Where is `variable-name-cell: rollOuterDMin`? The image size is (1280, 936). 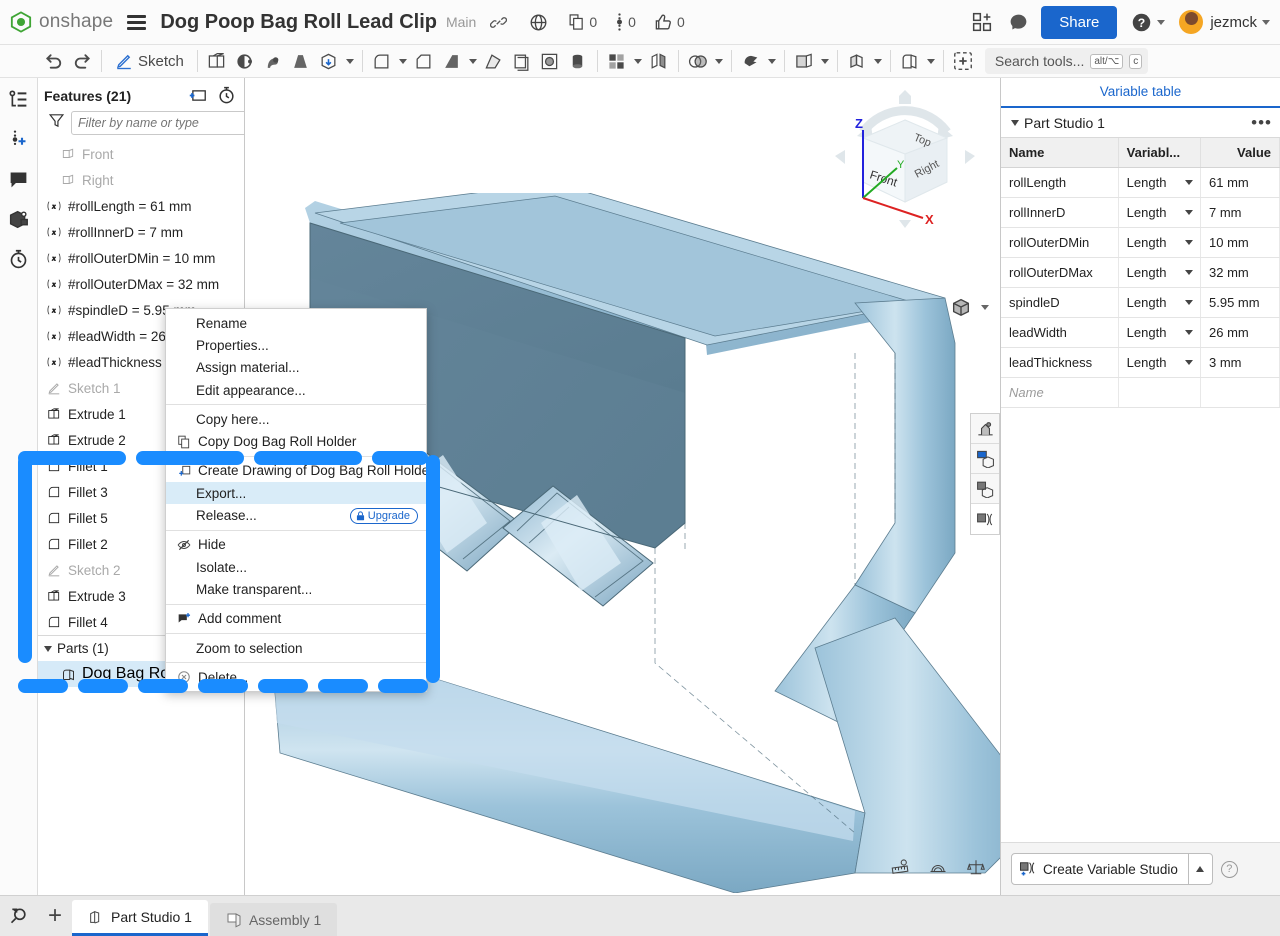
variable-name-cell: rollOuterDMin is located at coordinates (1060, 242).